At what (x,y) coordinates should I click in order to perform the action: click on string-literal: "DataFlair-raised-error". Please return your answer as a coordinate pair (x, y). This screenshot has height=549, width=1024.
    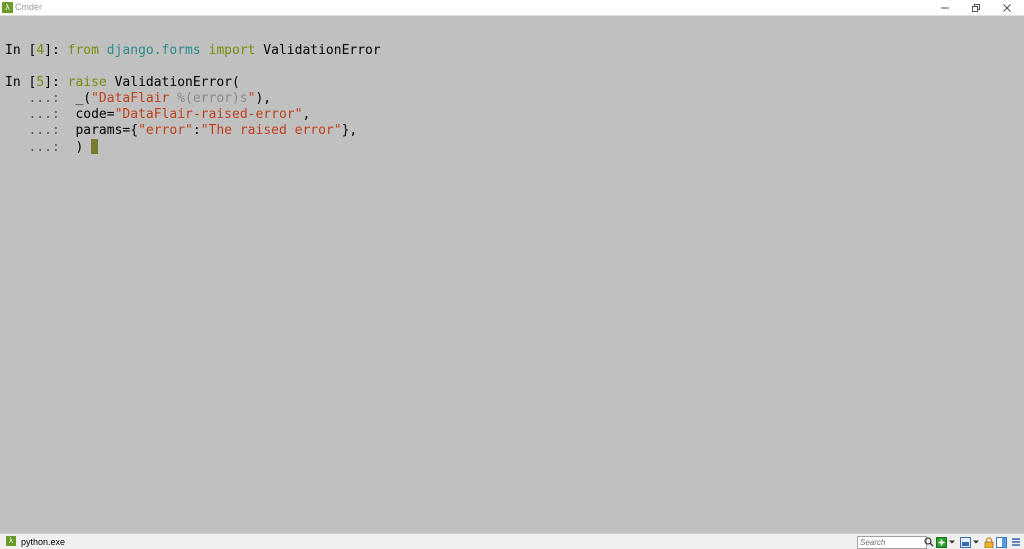
    Looking at the image, I should click on (208, 114).